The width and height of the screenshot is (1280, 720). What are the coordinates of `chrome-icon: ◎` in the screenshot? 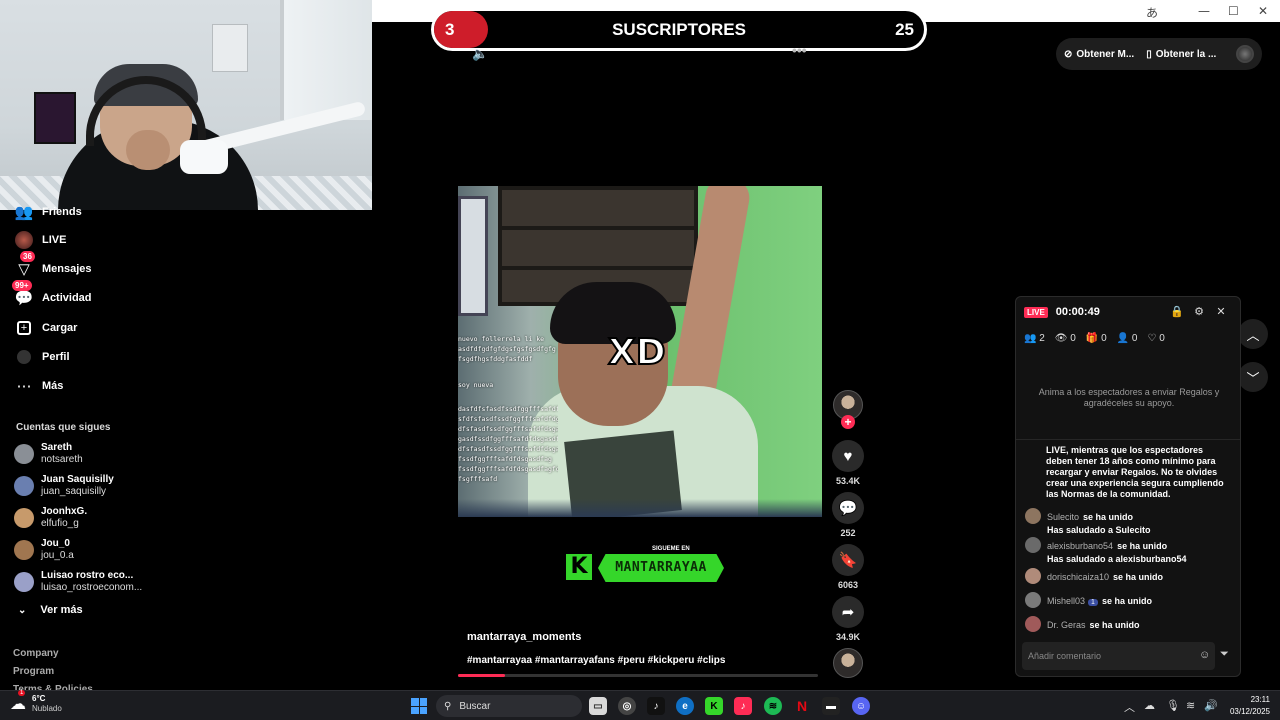 It's located at (627, 706).